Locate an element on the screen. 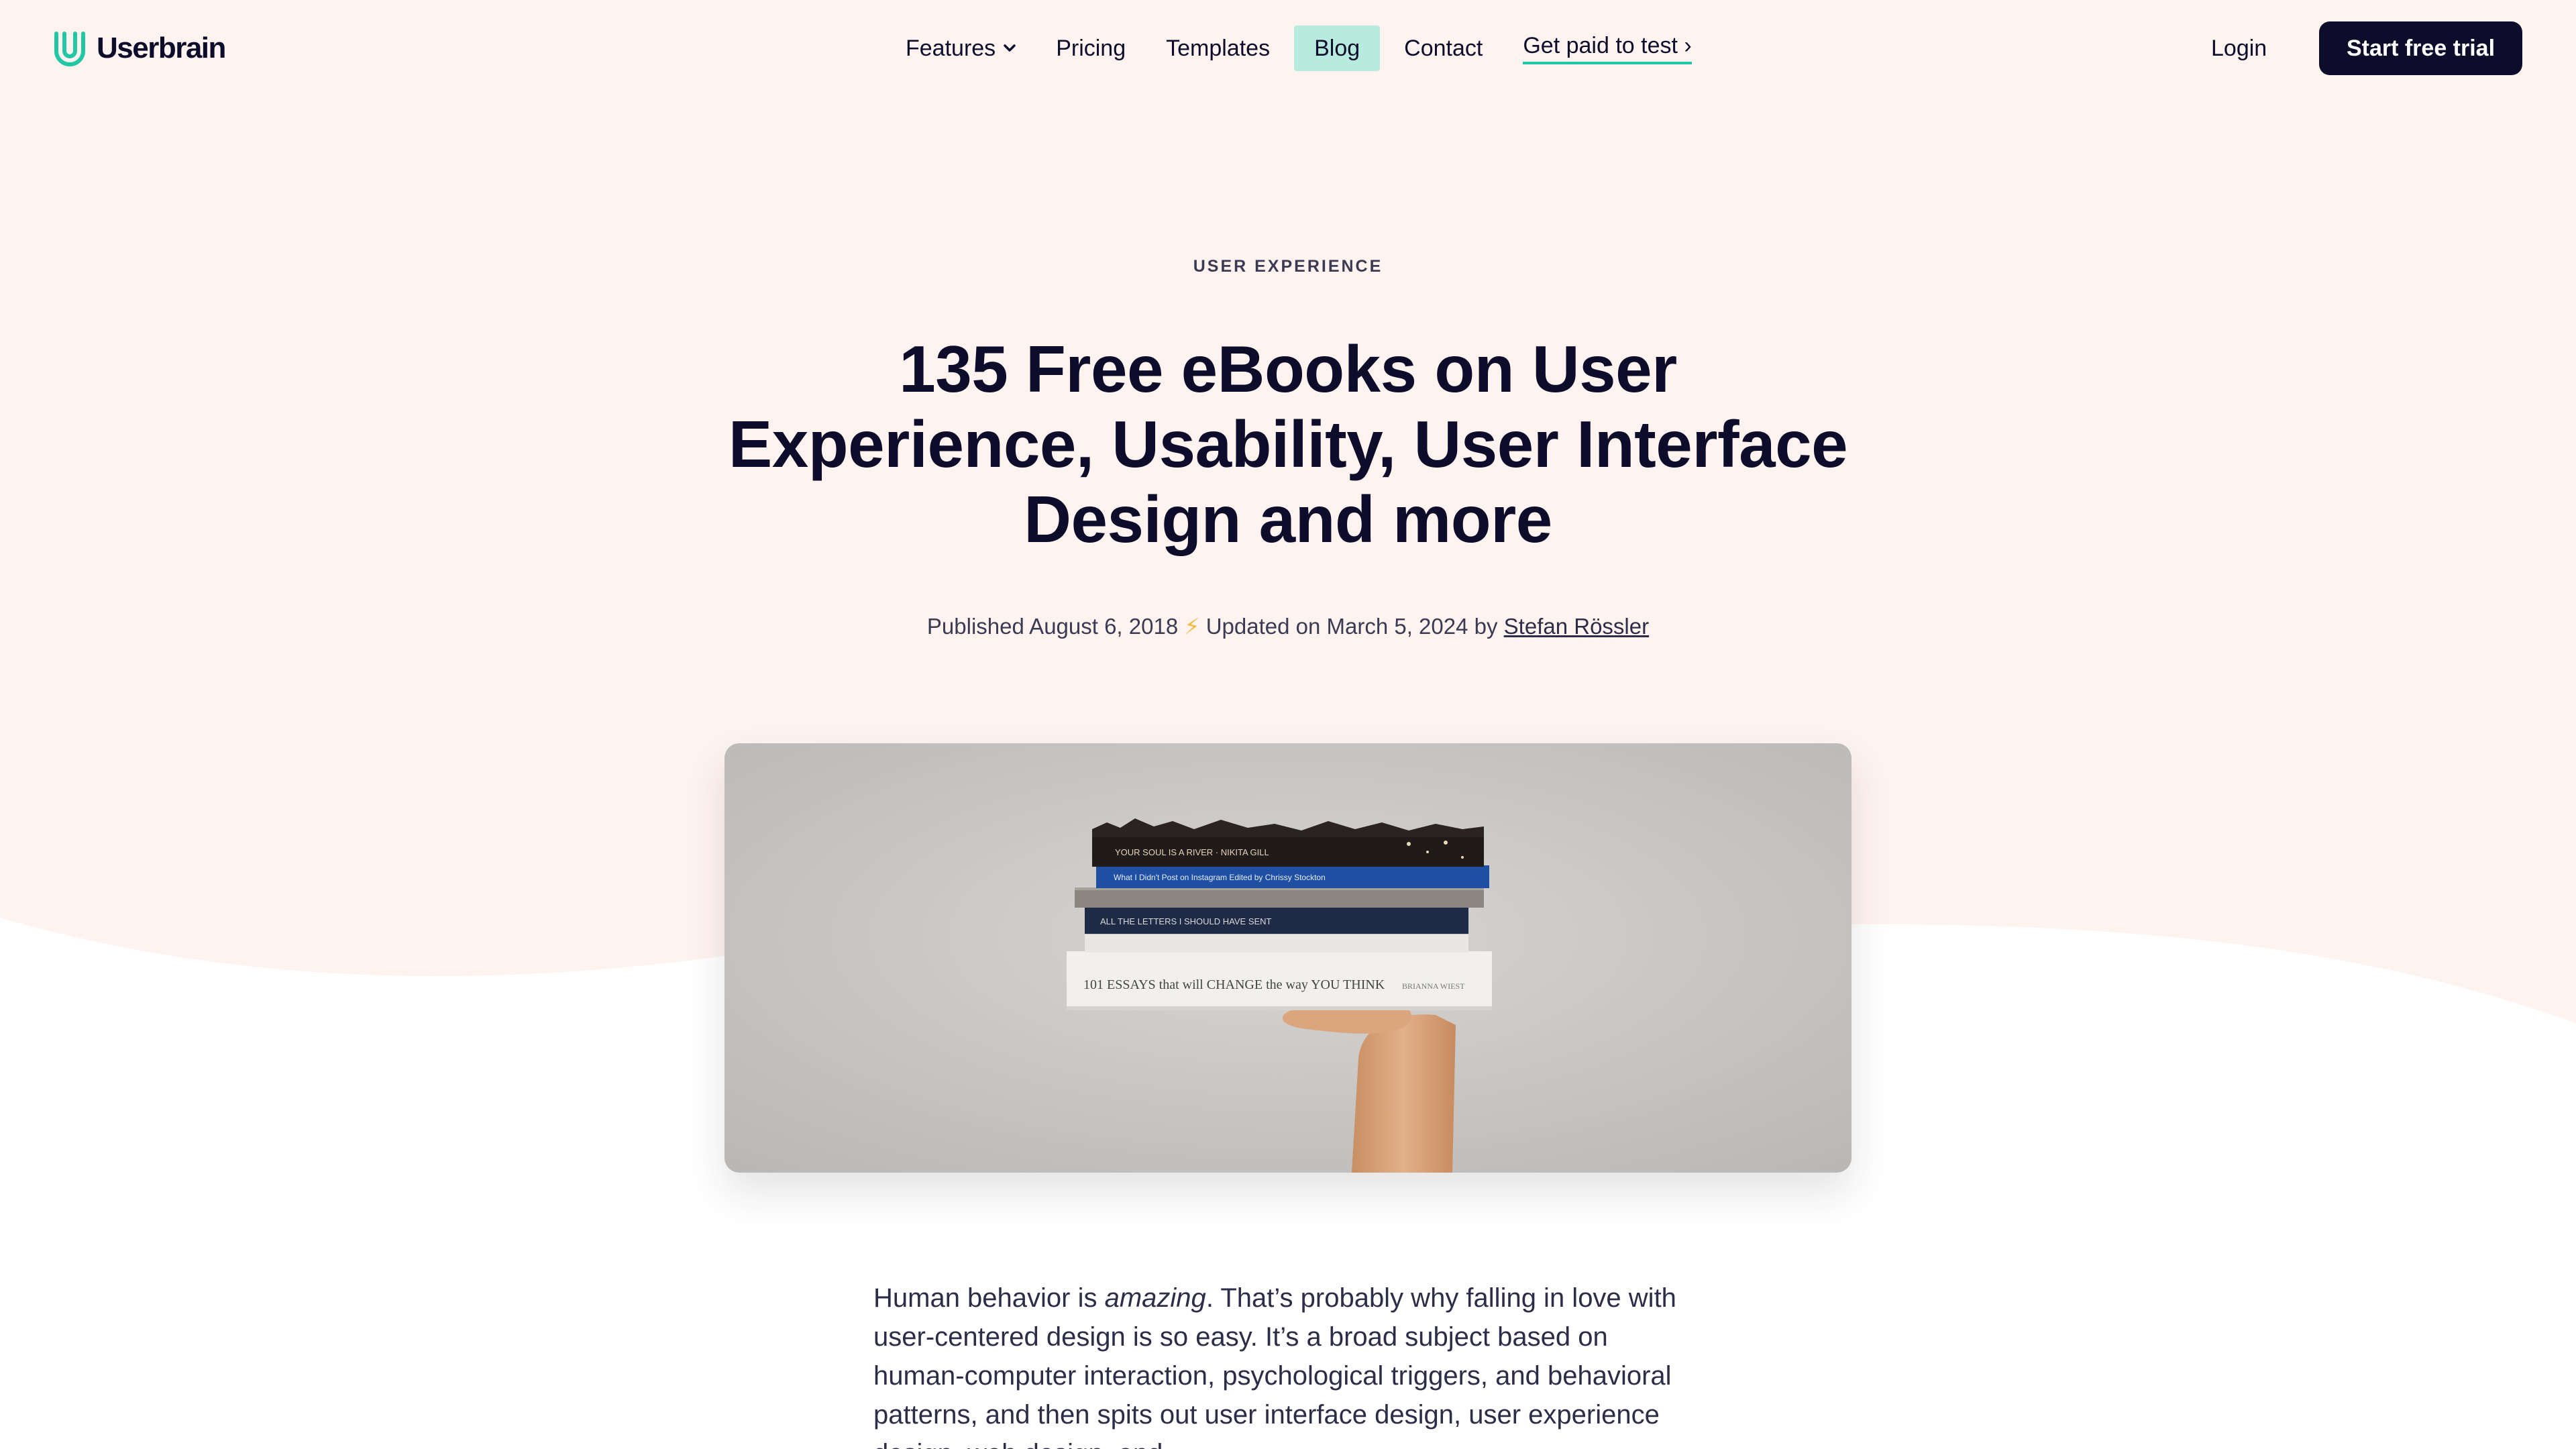 This screenshot has height=1449, width=2576. bolt-icon: ⚡ is located at coordinates (1192, 626).